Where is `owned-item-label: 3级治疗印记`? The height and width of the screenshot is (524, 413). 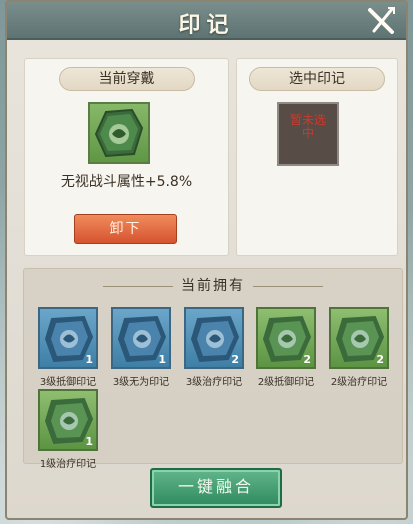 owned-item-label: 3级治疗印记 is located at coordinates (214, 382).